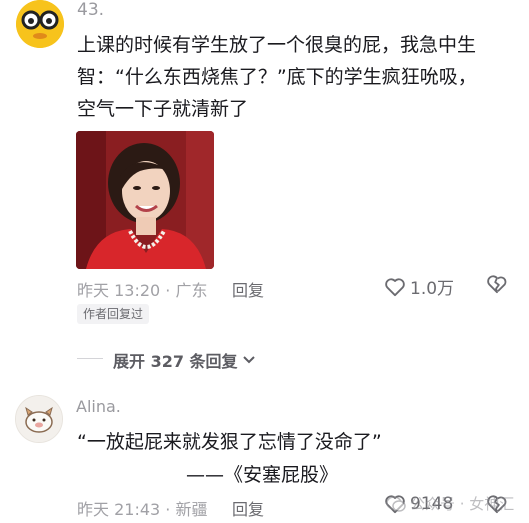 The height and width of the screenshot is (523, 529). What do you see at coordinates (395, 286) in the screenshot?
I see `heart-icon` at bounding box center [395, 286].